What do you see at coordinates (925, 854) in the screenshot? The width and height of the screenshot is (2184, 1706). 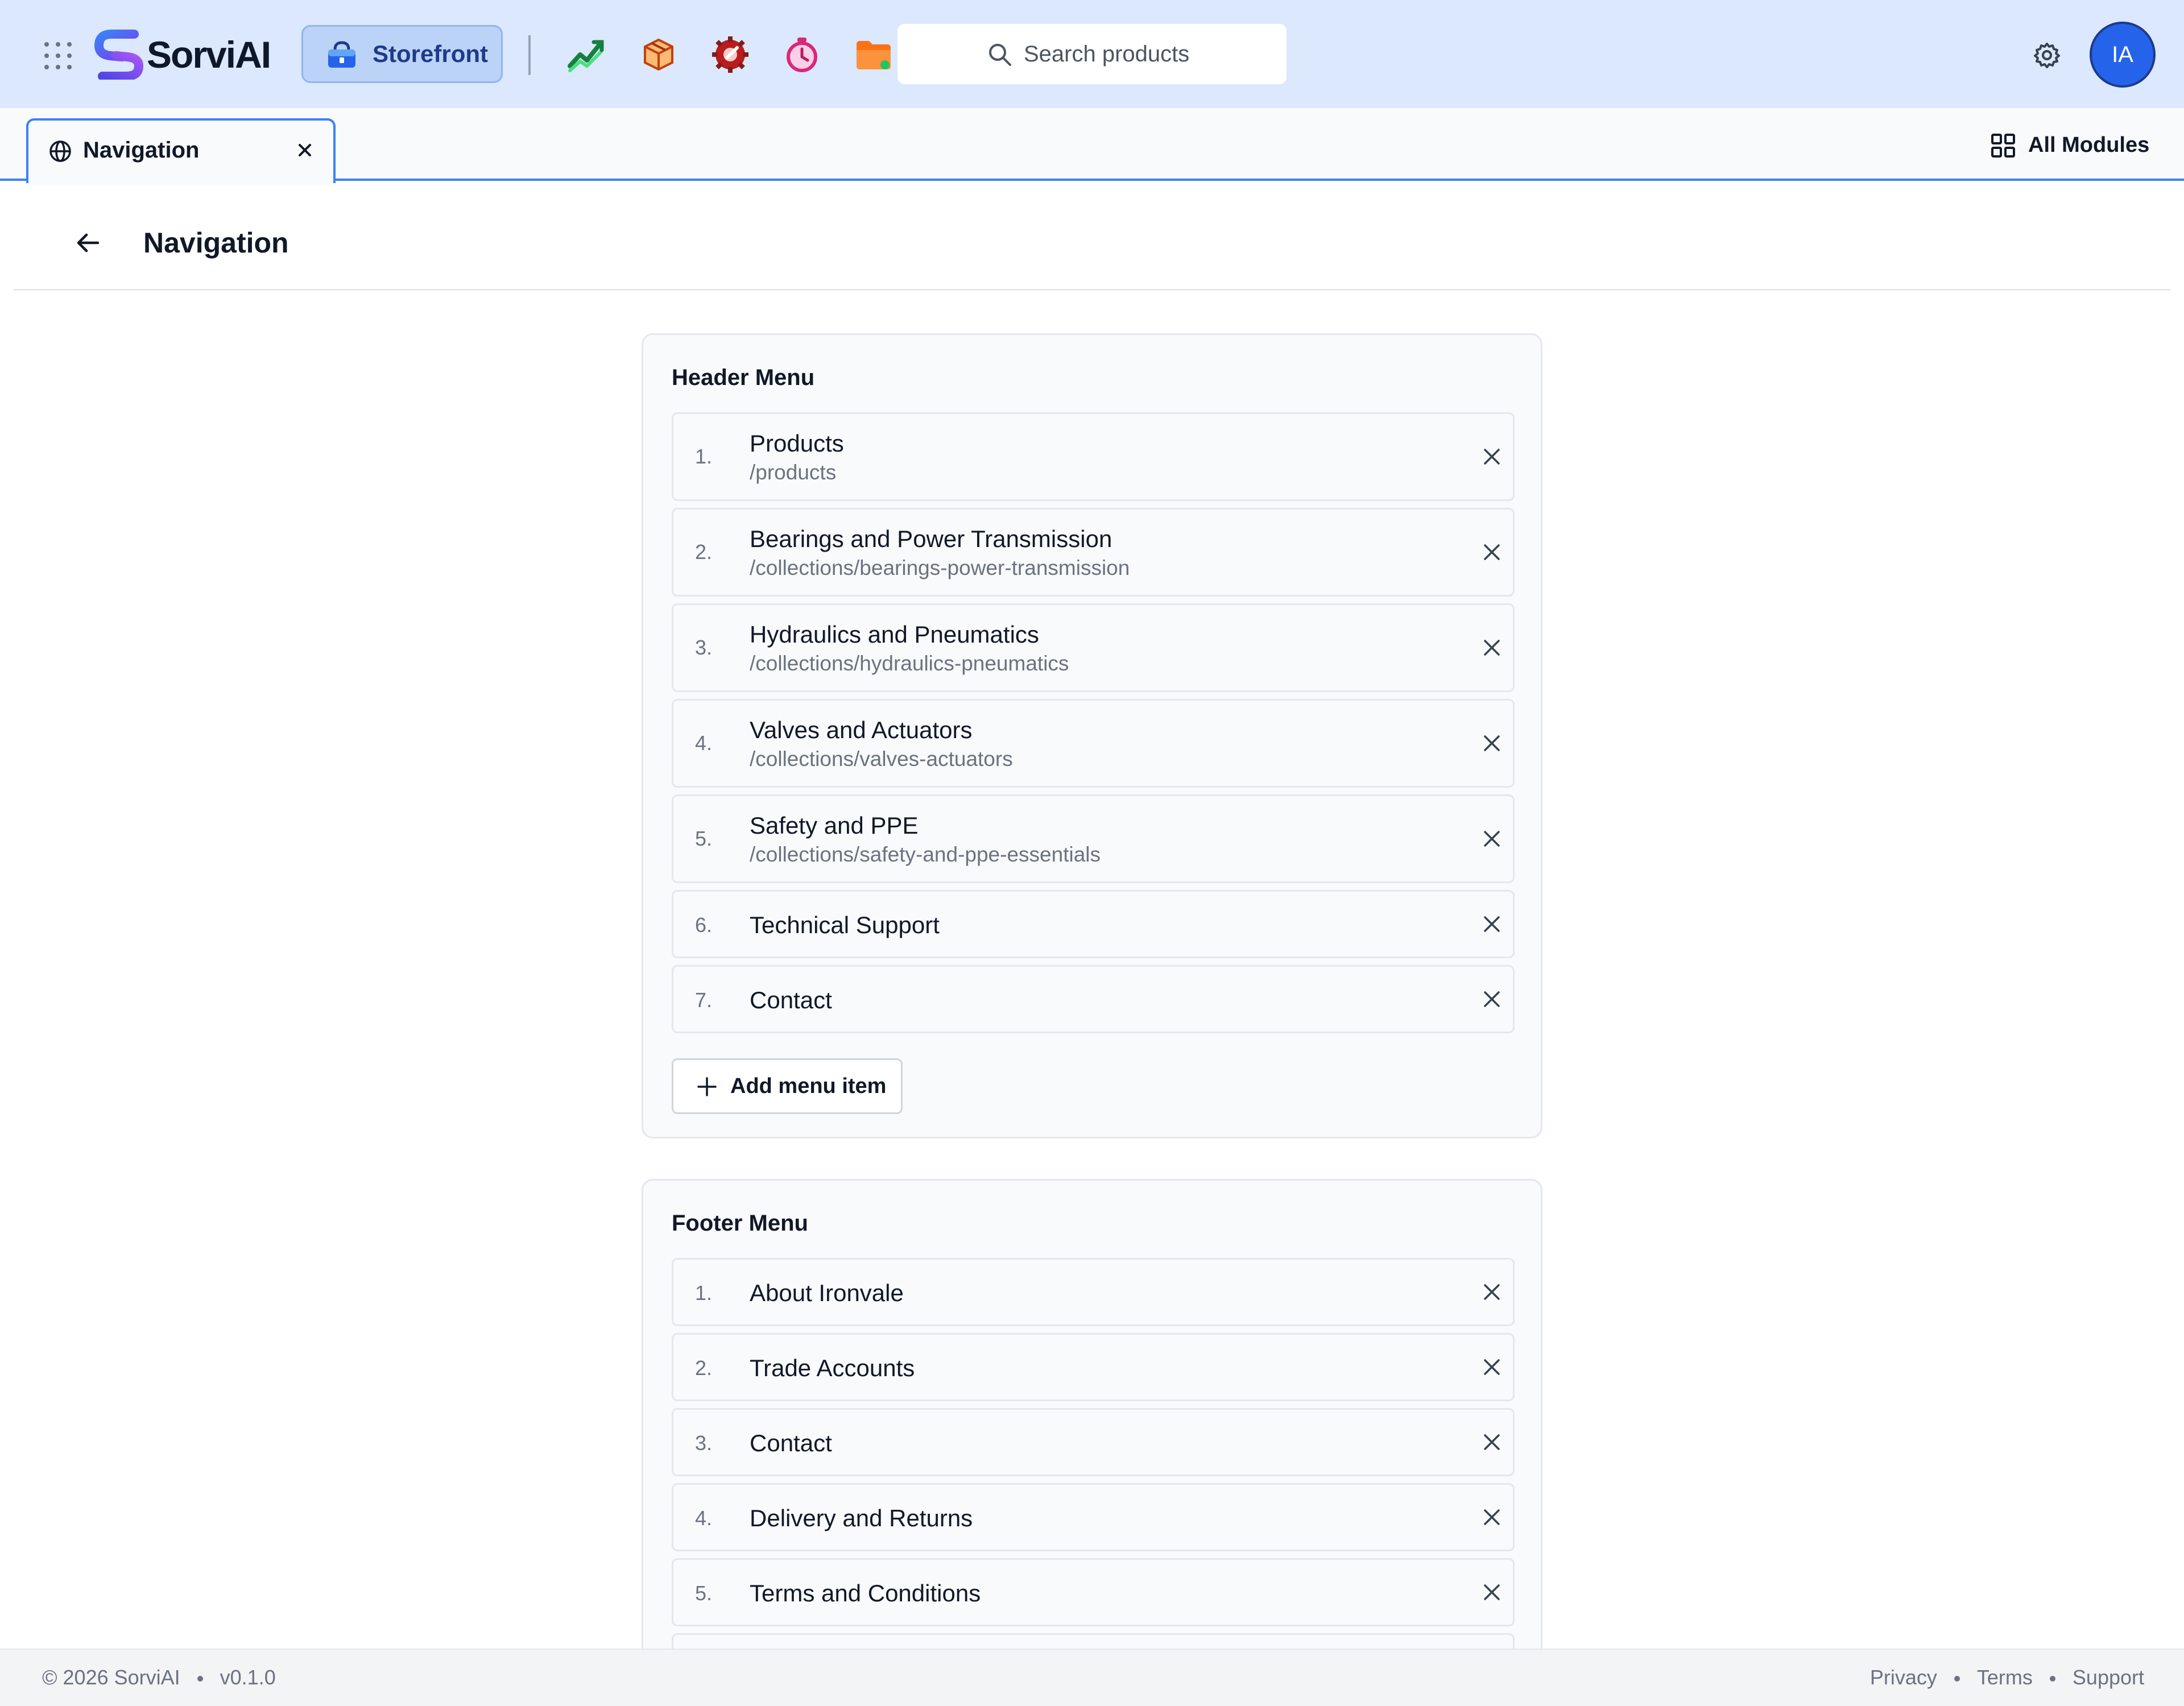 I see `item-url: /collections/safety-and-ppe-essentials` at bounding box center [925, 854].